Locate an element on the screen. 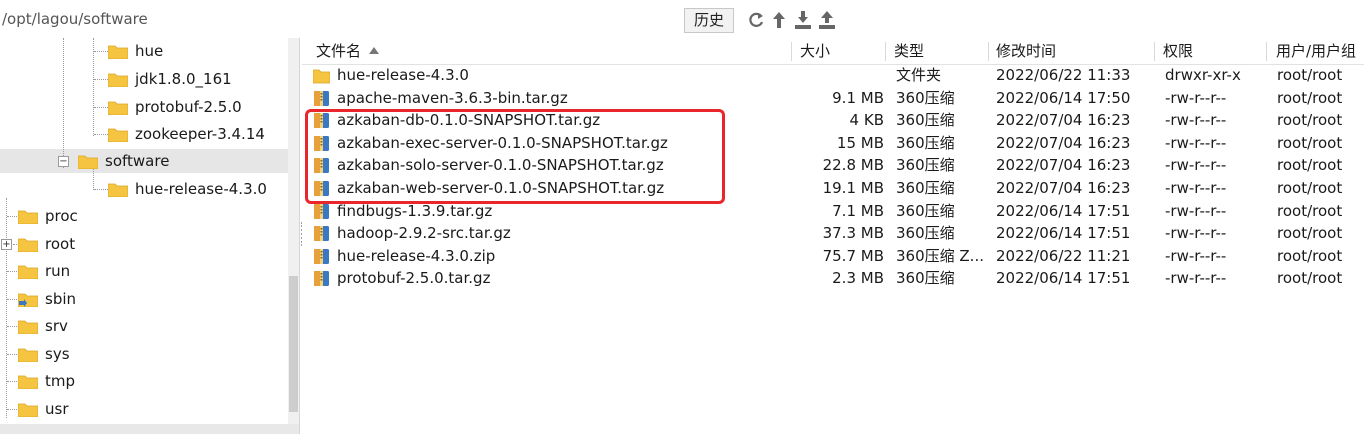  up-arrow-icon is located at coordinates (779, 20).